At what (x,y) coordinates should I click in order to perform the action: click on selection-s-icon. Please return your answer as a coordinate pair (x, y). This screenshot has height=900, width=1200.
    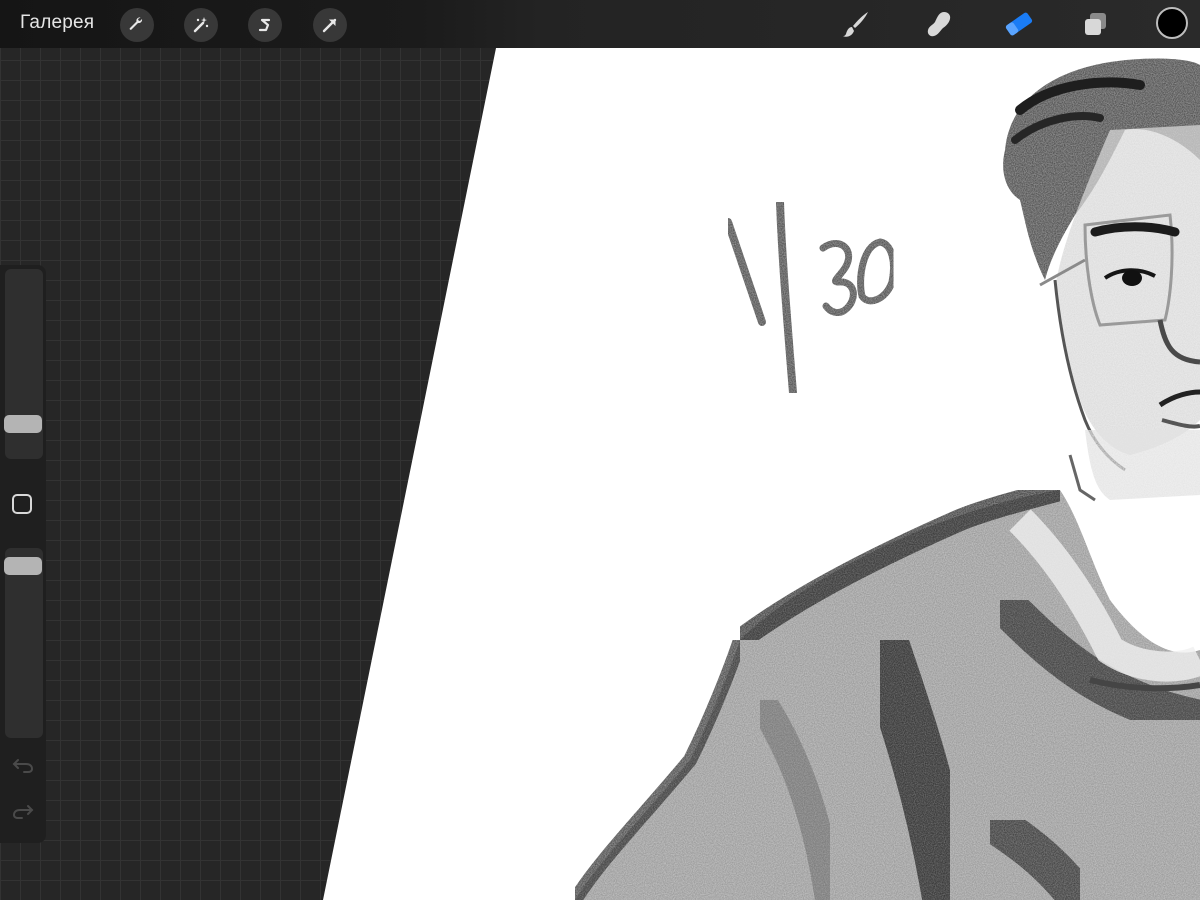
    Looking at the image, I should click on (265, 25).